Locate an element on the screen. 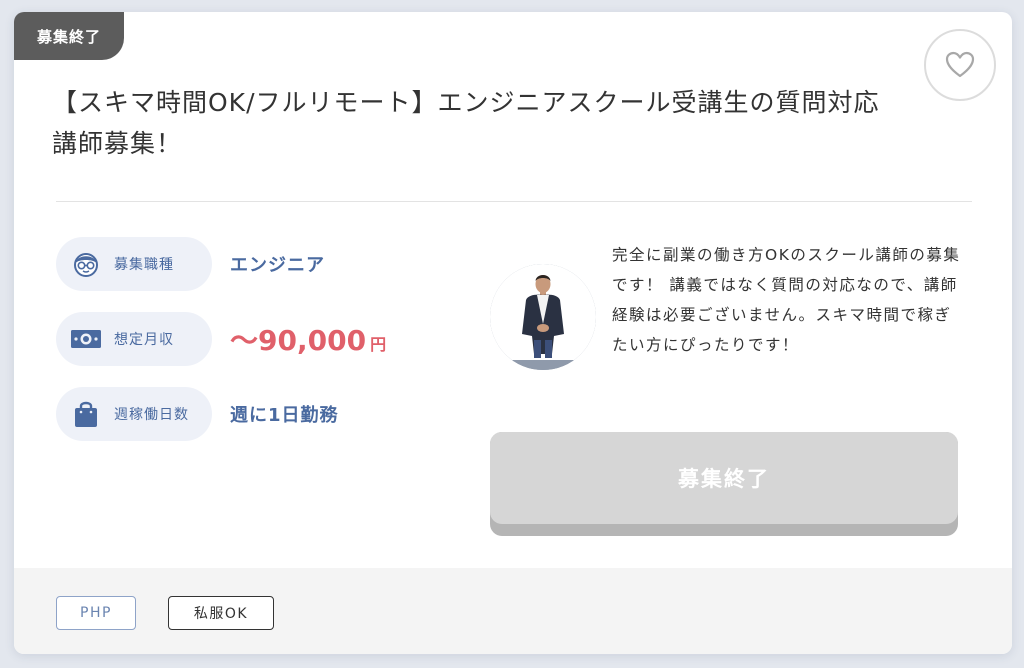 This screenshot has height=668, width=1024. heart-icon is located at coordinates (960, 64).